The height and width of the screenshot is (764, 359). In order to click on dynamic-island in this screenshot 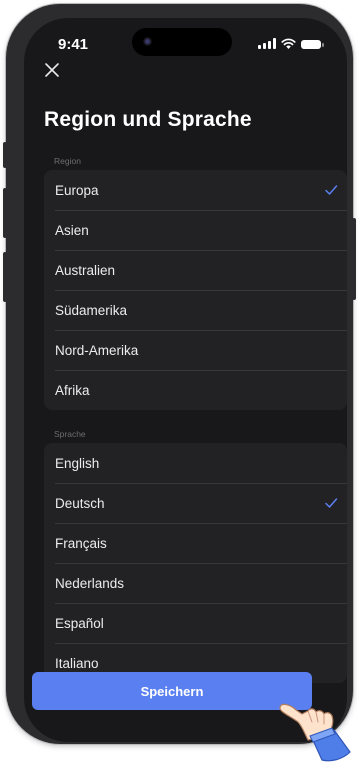, I will do `click(182, 42)`.